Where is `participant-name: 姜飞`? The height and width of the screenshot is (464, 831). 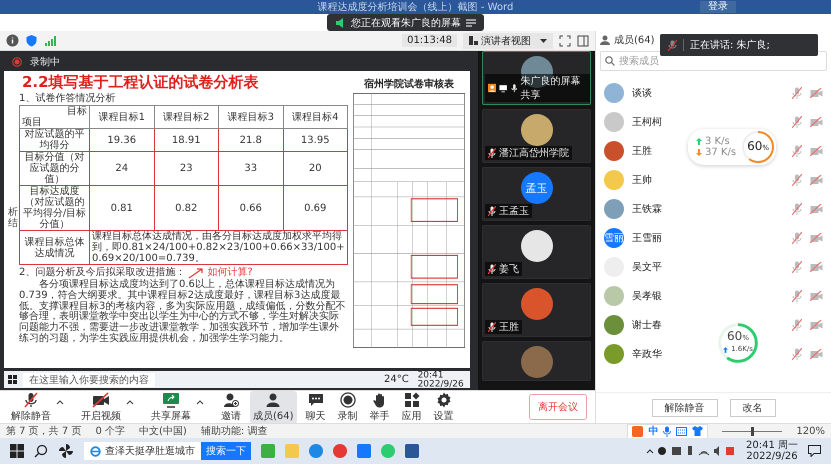
participant-name: 姜飞 is located at coordinates (509, 269).